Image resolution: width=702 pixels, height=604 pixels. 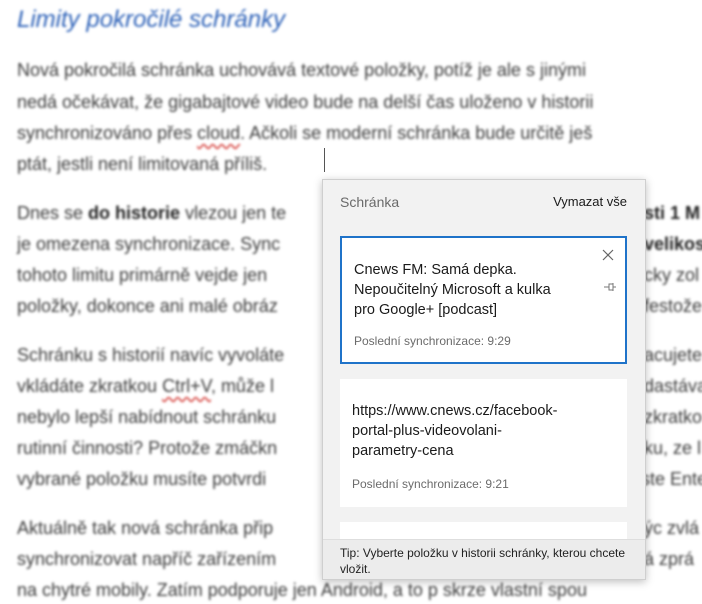 I want to click on document-line: Dnes se do historie vlezou jen te sti 1 M, so click(x=359, y=213).